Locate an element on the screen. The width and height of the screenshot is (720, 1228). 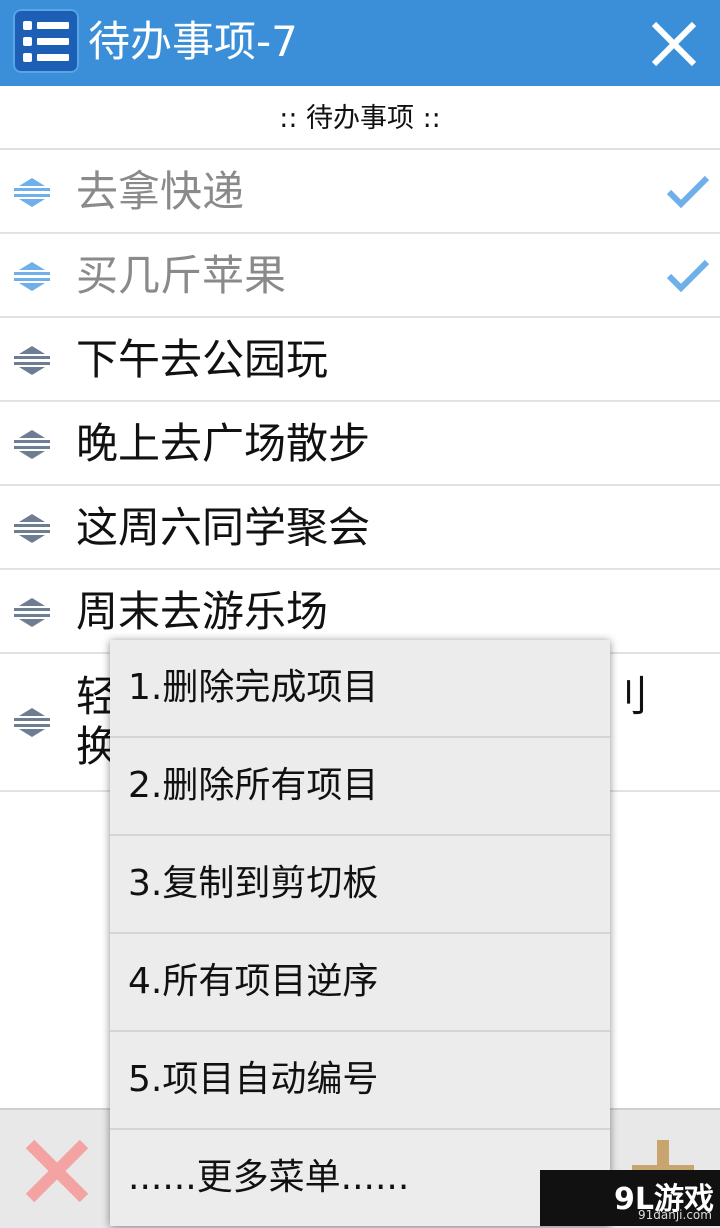
page-title: 待办事项-7 is located at coordinates (193, 41).